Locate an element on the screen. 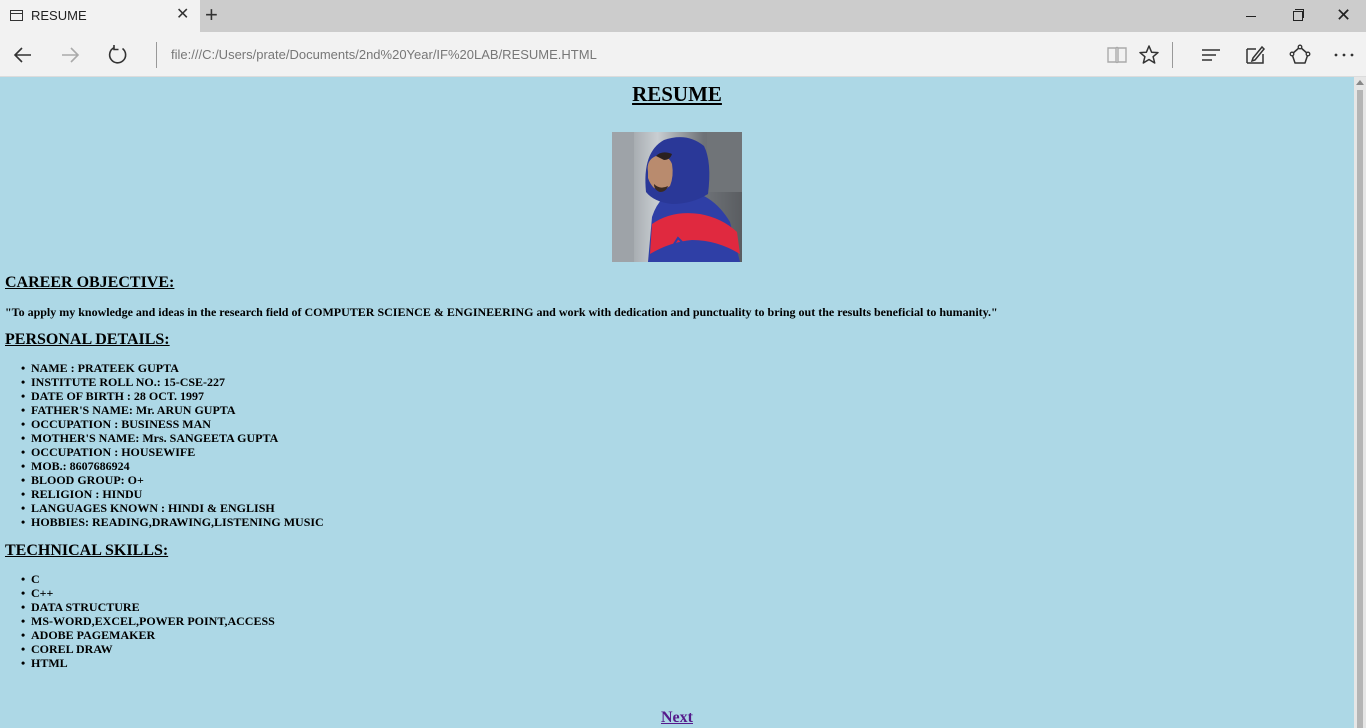 This screenshot has width=1366, height=728. forward-button is located at coordinates (70, 55).